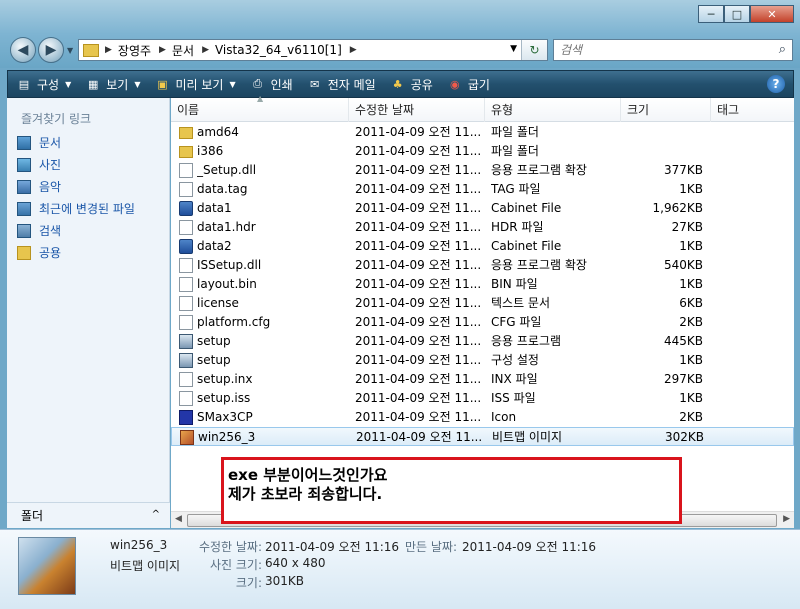 The height and width of the screenshot is (609, 800). I want to click on file-size: 1,962KB, so click(677, 208).